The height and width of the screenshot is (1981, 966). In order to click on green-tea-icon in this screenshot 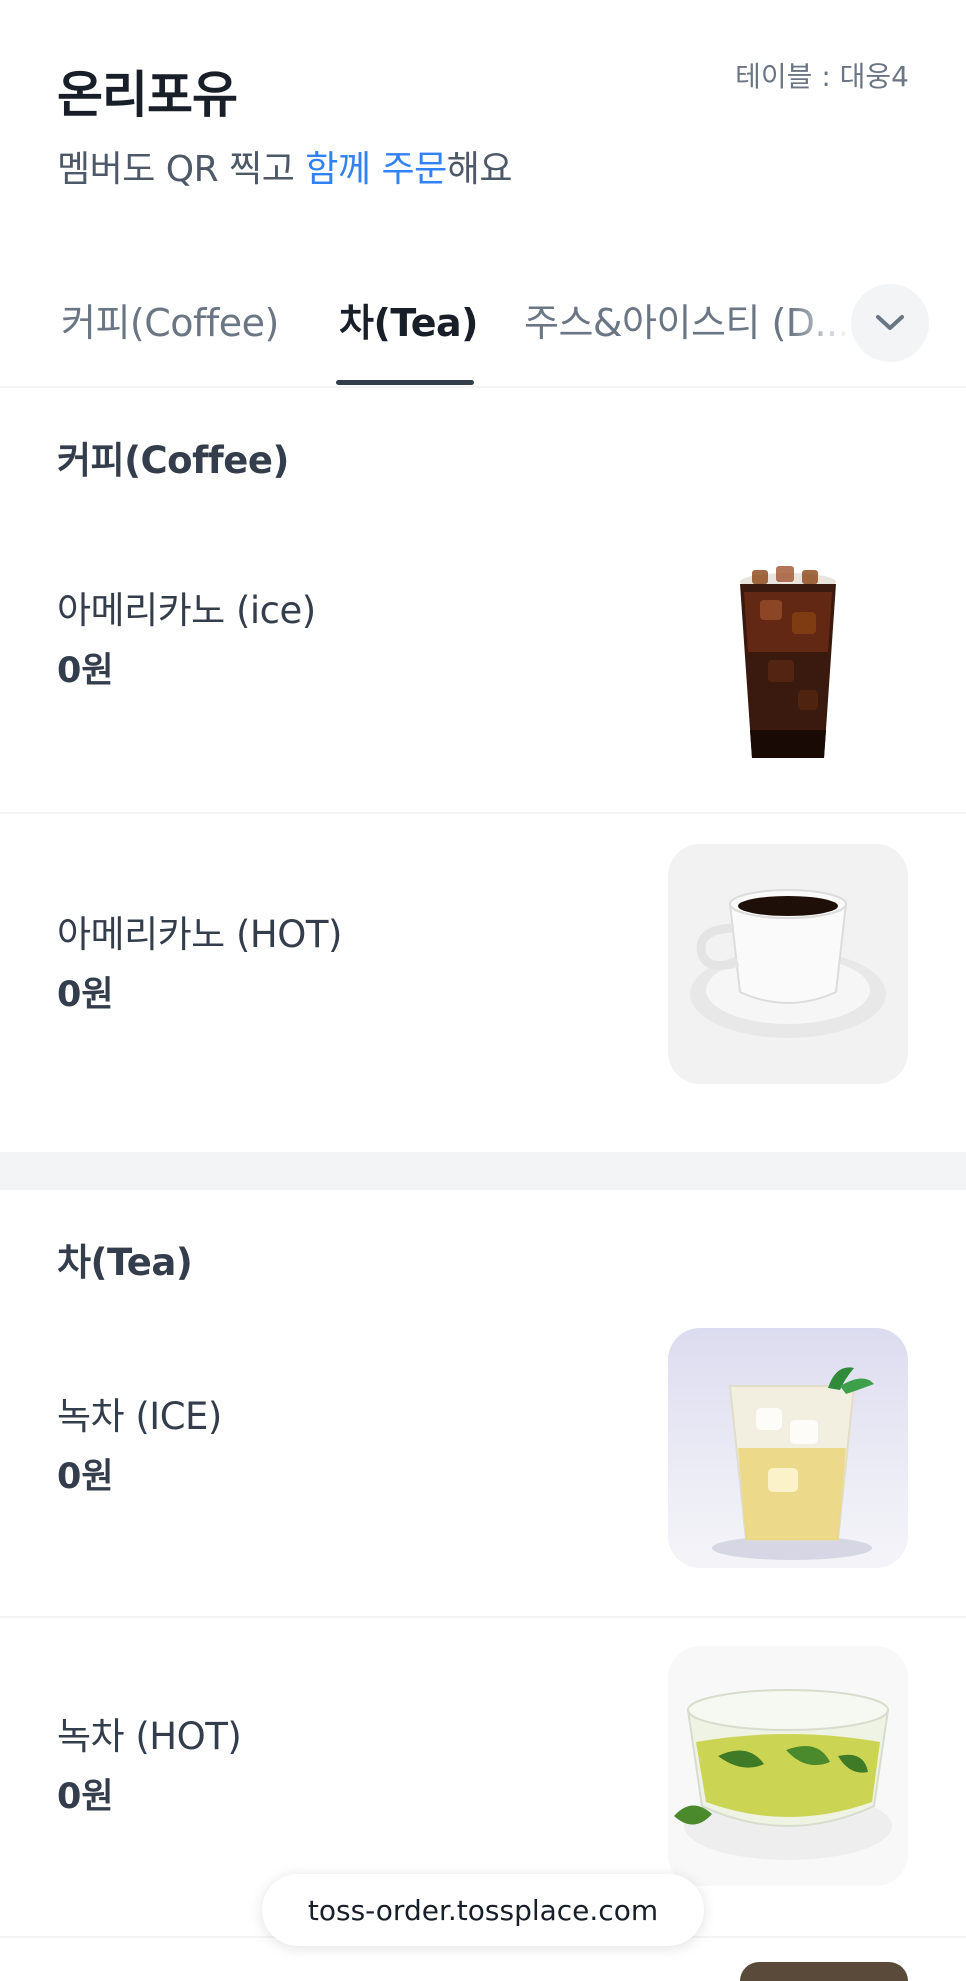, I will do `click(783, 1774)`.